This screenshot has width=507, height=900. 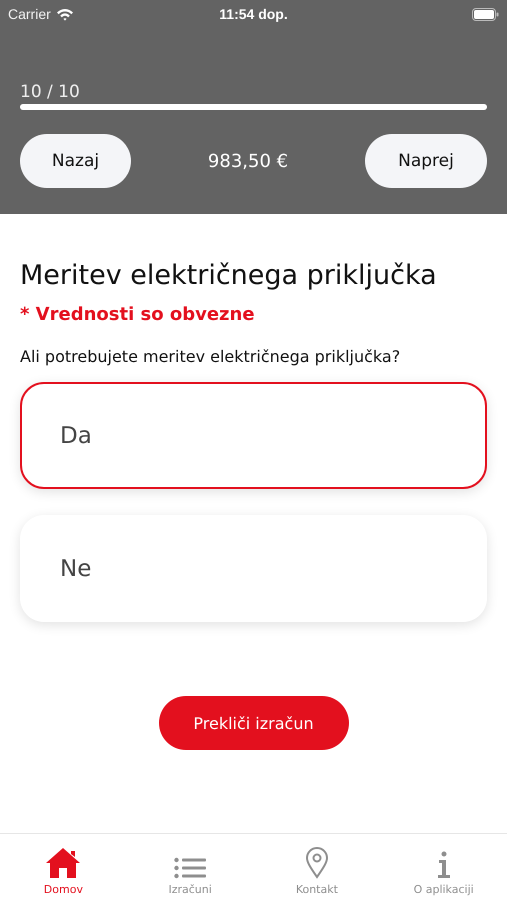 What do you see at coordinates (253, 435) in the screenshot?
I see `answer-option: Da` at bounding box center [253, 435].